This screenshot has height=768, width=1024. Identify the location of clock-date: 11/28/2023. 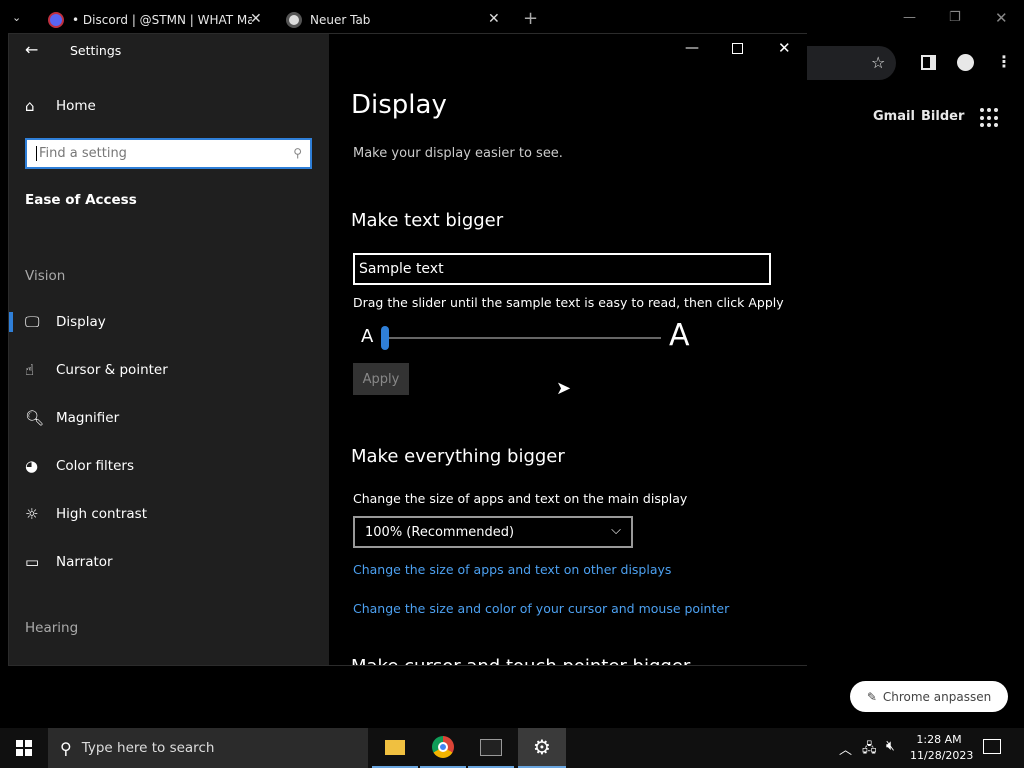
(942, 755).